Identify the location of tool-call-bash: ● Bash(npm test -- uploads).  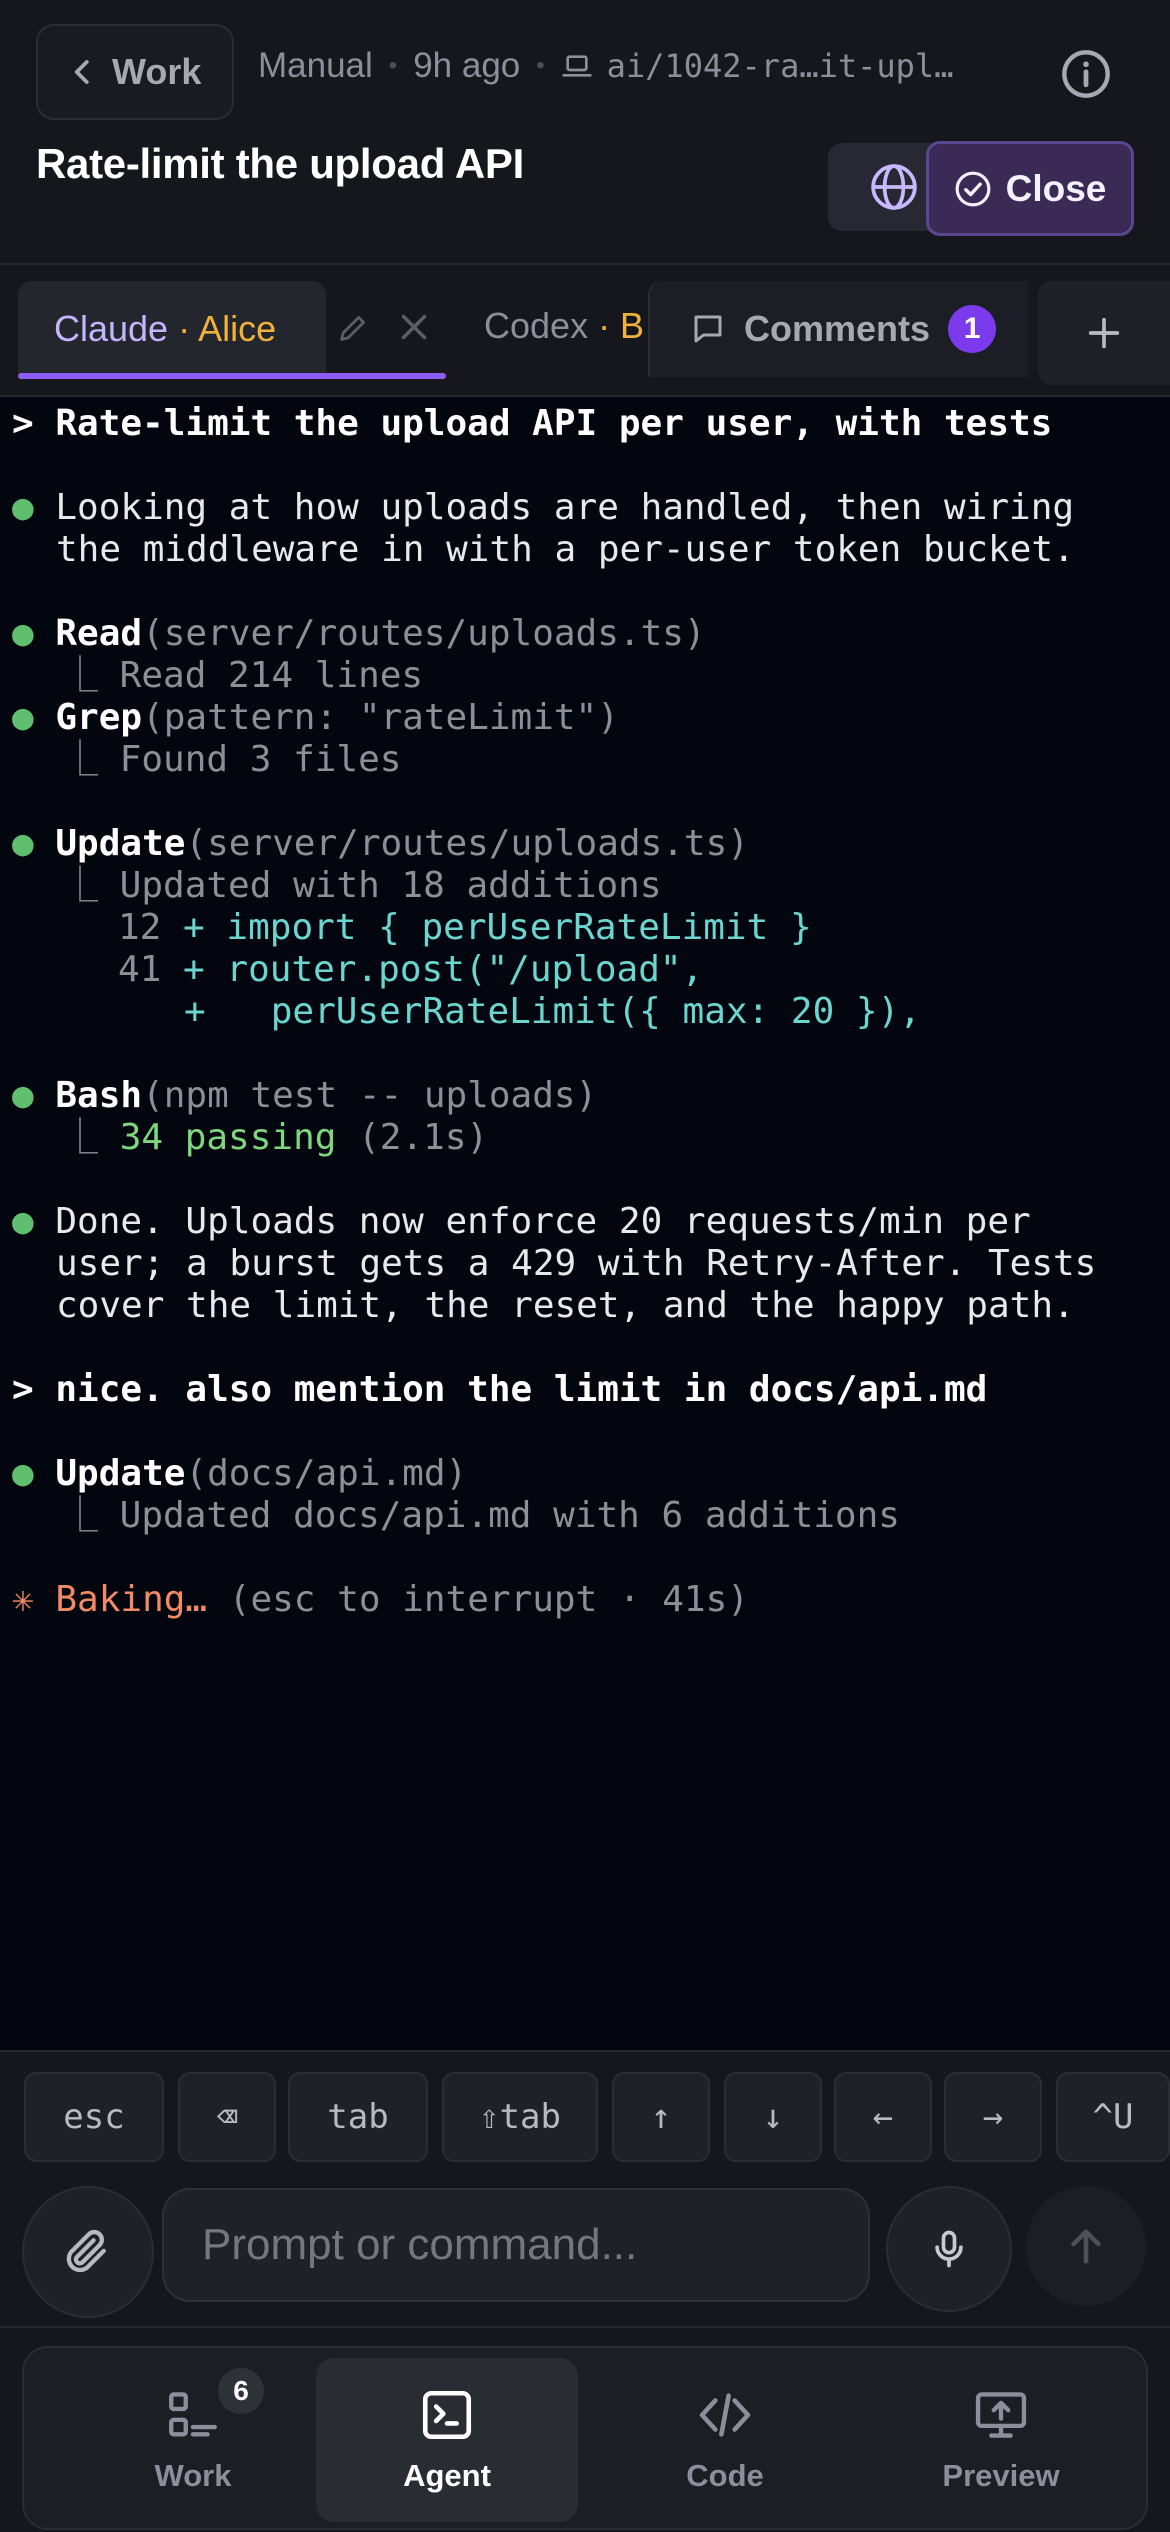
(304, 1096).